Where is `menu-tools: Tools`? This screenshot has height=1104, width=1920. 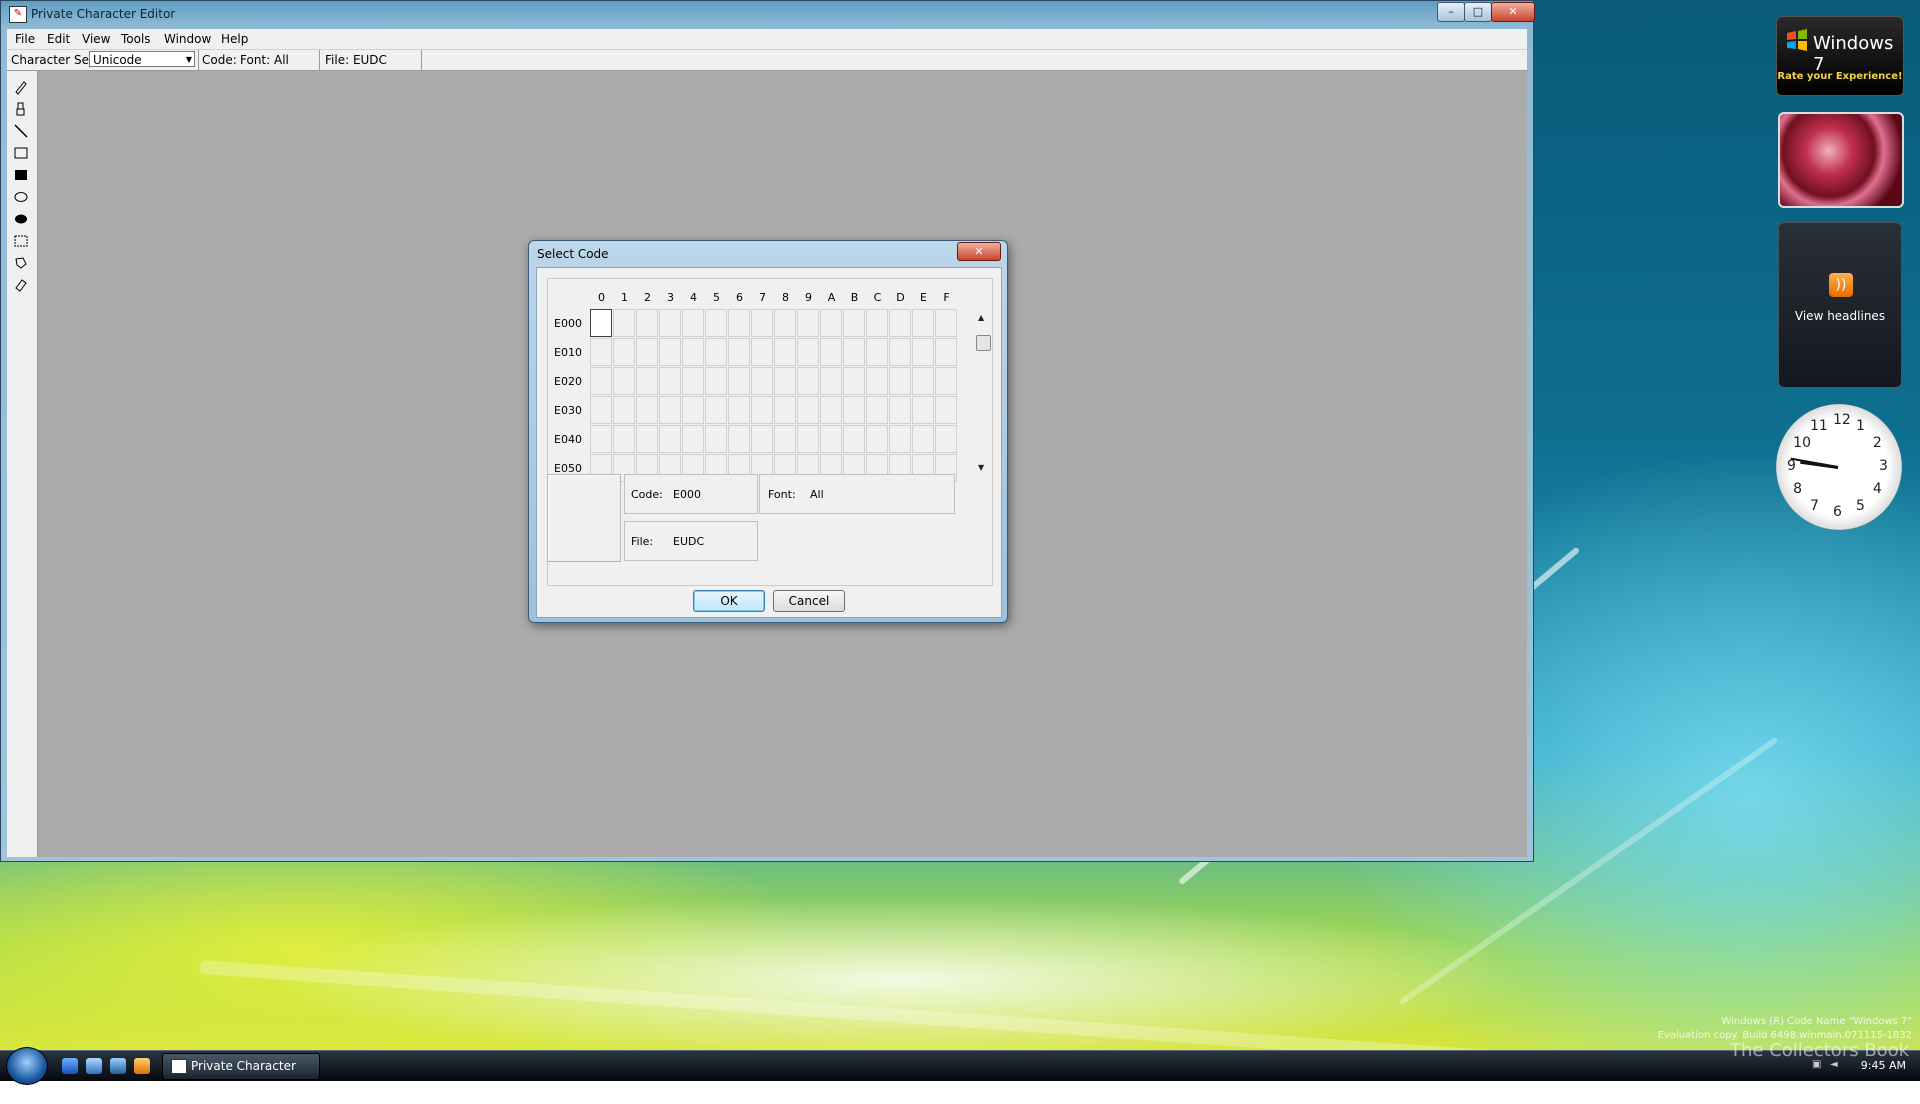 menu-tools: Tools is located at coordinates (136, 39).